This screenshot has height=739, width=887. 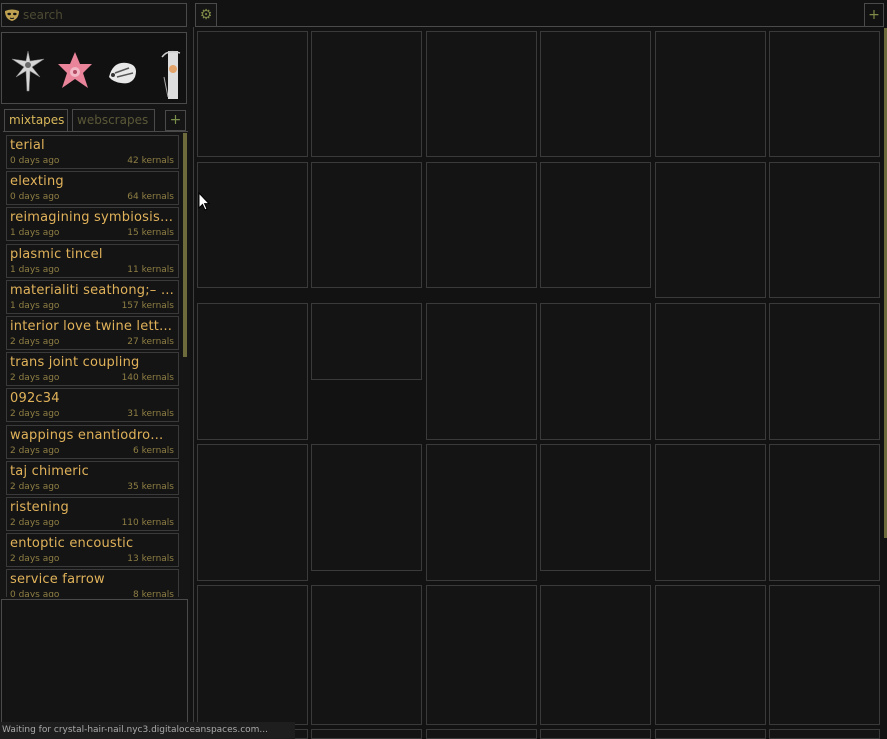 What do you see at coordinates (92, 152) in the screenshot?
I see `list-item: terial 0 days ago 42 kernals` at bounding box center [92, 152].